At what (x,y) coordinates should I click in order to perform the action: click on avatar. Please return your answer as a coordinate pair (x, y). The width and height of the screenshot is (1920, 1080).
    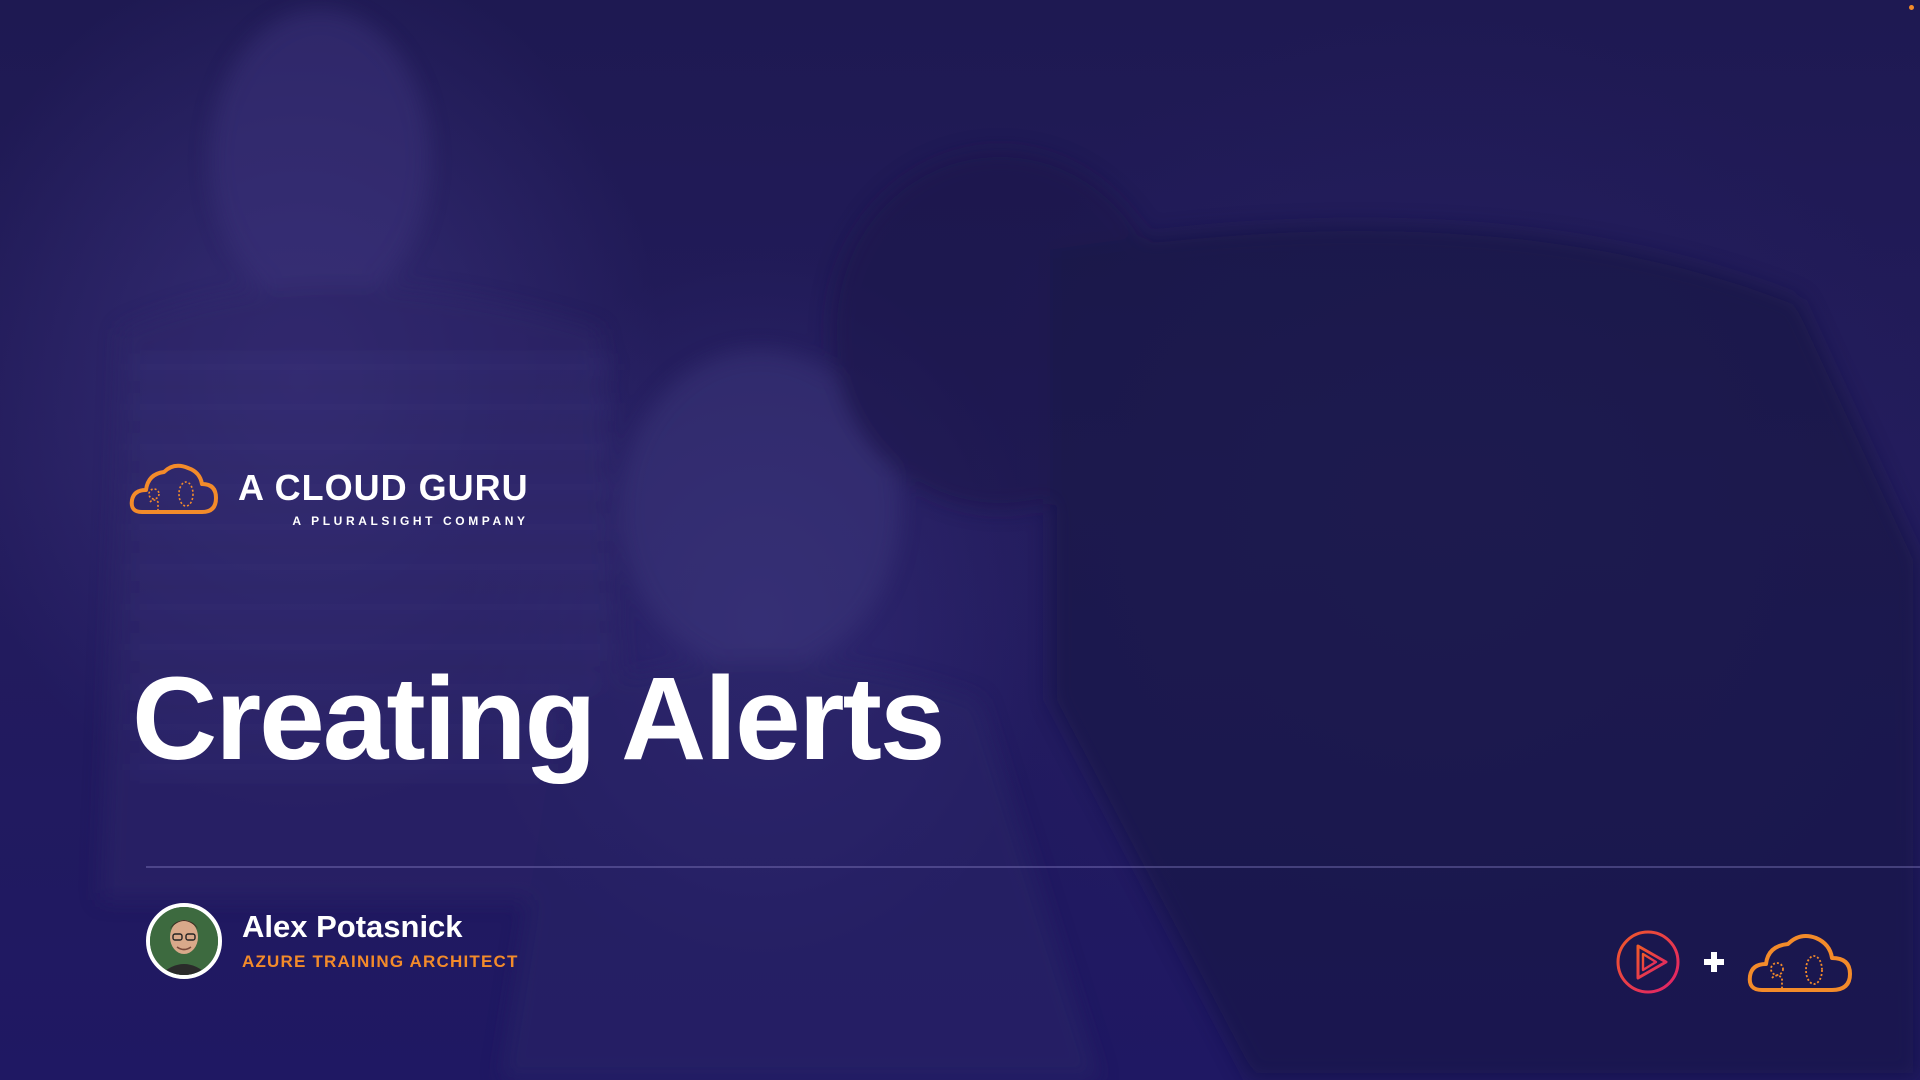
    Looking at the image, I should click on (184, 941).